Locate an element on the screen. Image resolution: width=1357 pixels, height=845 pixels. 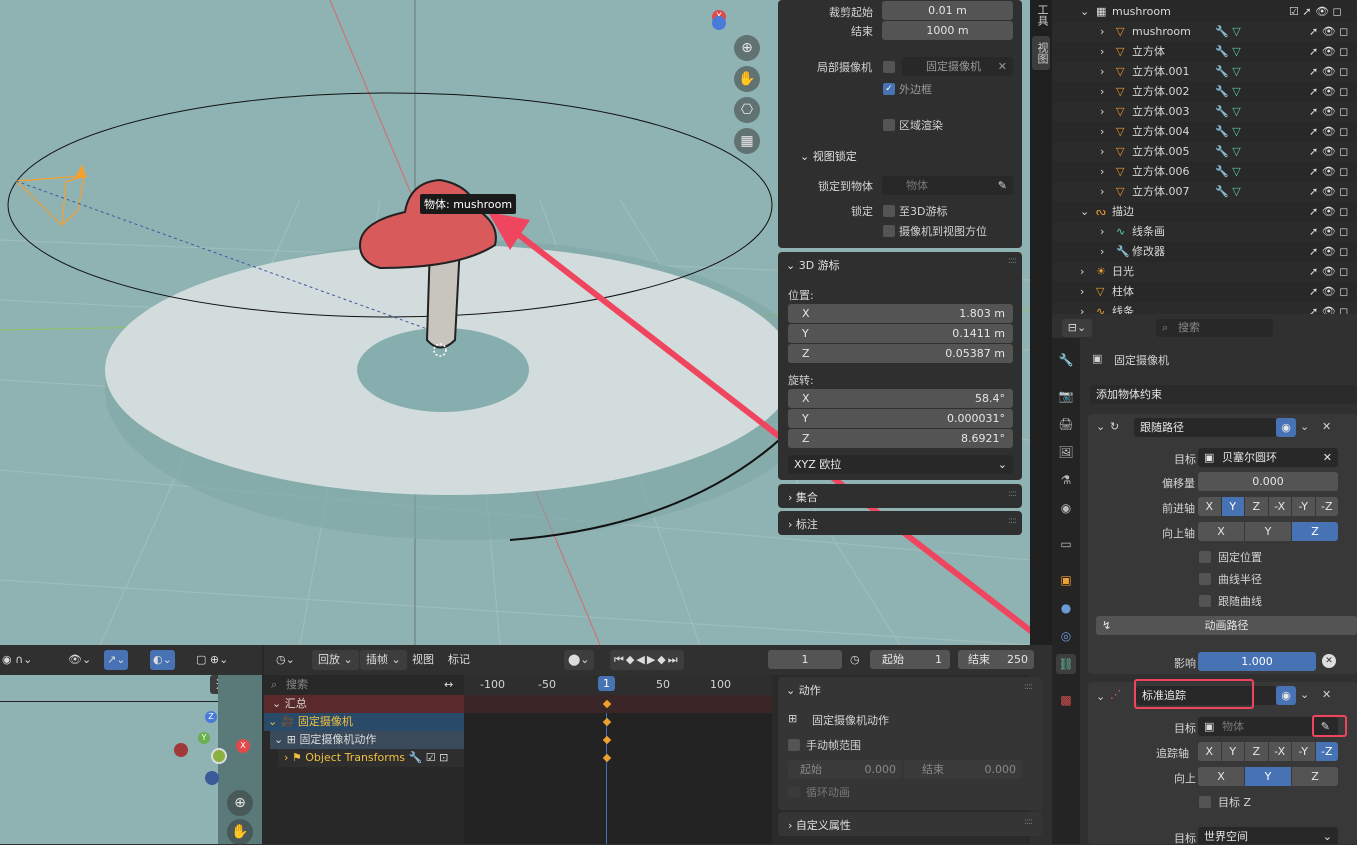
outliner-row: › ∿ 线条 ➚ 👁 ◻ is located at coordinates (1204, 308).